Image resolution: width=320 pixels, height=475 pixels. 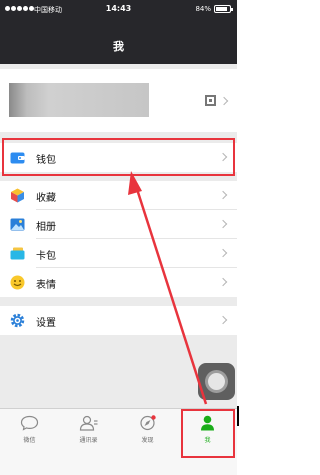 What do you see at coordinates (210, 100) in the screenshot?
I see `qr-code-icon` at bounding box center [210, 100].